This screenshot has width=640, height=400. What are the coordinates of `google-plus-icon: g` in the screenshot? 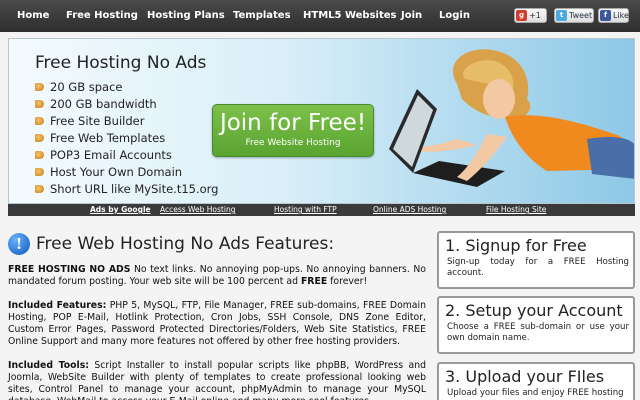 It's located at (521, 15).